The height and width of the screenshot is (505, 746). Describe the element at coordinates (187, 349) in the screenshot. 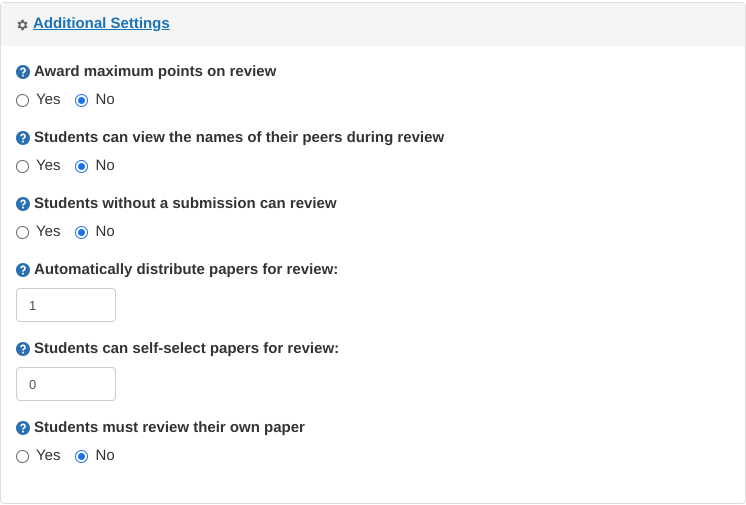

I see `setting-label: Students can self-select papers for review:` at that location.